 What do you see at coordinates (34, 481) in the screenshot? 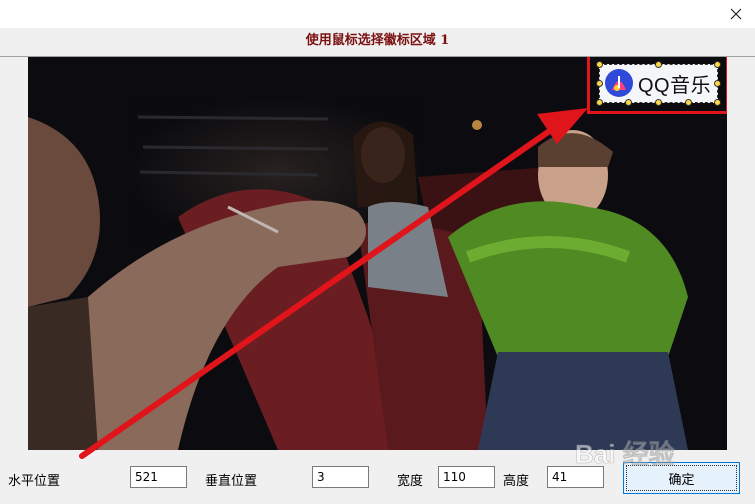
I see `horizontal-position-label: 水平位置` at bounding box center [34, 481].